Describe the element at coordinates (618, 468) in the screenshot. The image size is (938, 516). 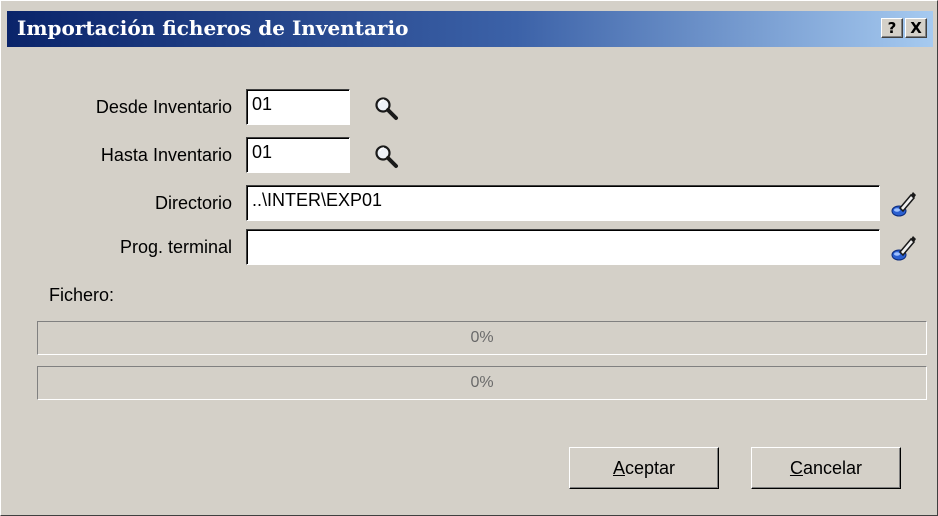
I see `aceptar-accelerator: A` at that location.